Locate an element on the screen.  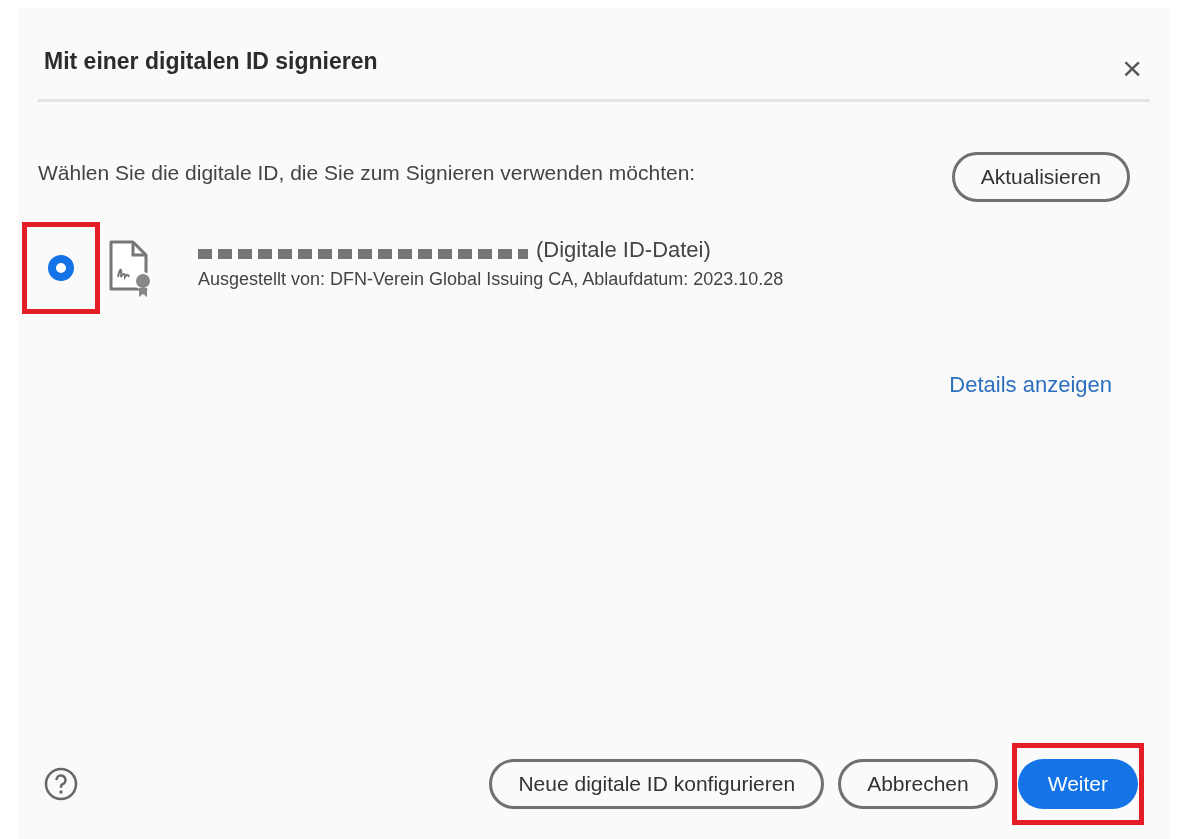
help-icon is located at coordinates (61, 784).